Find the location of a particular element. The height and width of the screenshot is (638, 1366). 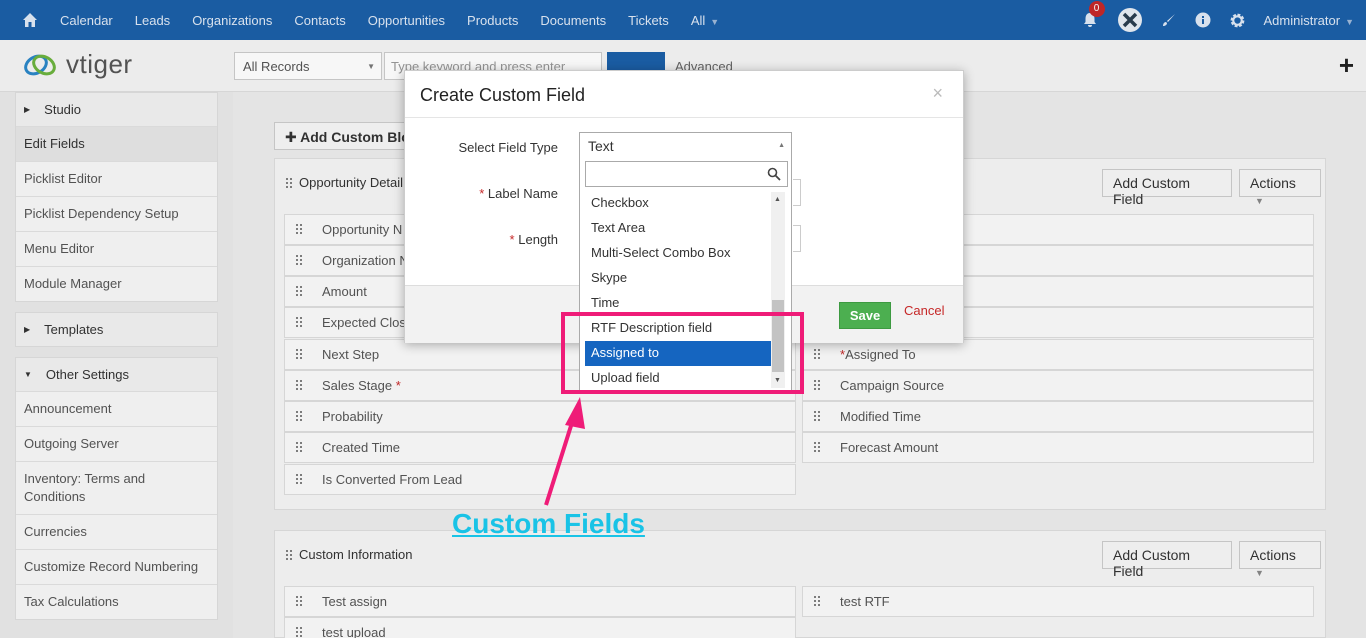

annotation-arrow is located at coordinates (564, 451).